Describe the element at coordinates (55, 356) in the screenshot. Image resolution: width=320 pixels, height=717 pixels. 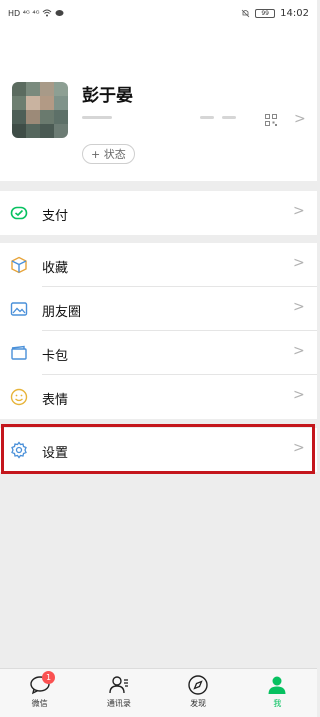
I see `menu-item-label: 卡包` at that location.